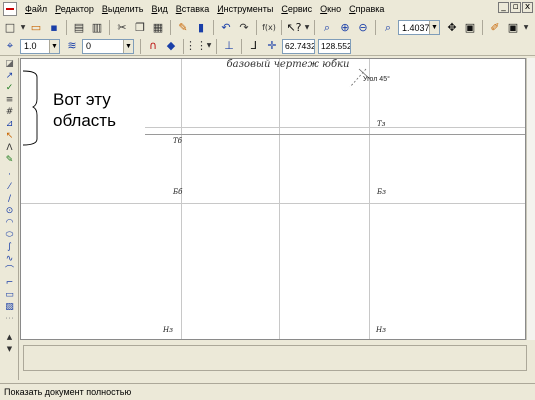 Image resolution: width=535 pixels, height=400 pixels. I want to click on close-button: x, so click(527, 7).